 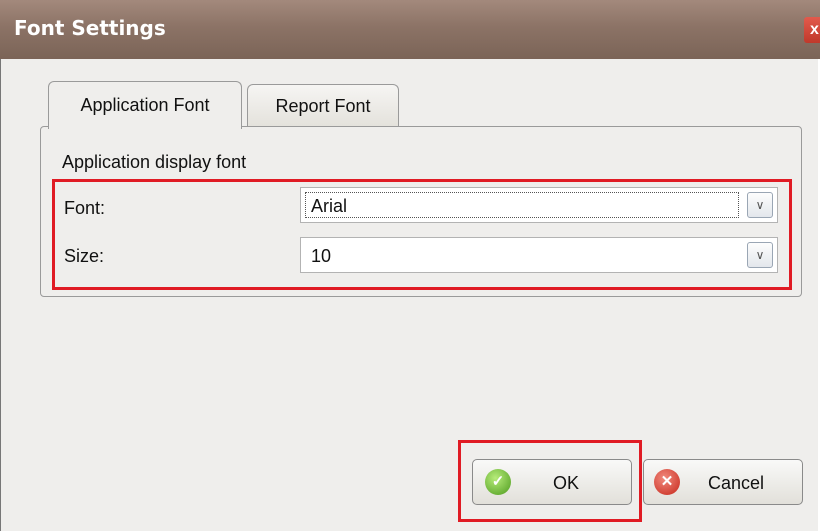 I want to click on close-button: x, so click(x=812, y=30).